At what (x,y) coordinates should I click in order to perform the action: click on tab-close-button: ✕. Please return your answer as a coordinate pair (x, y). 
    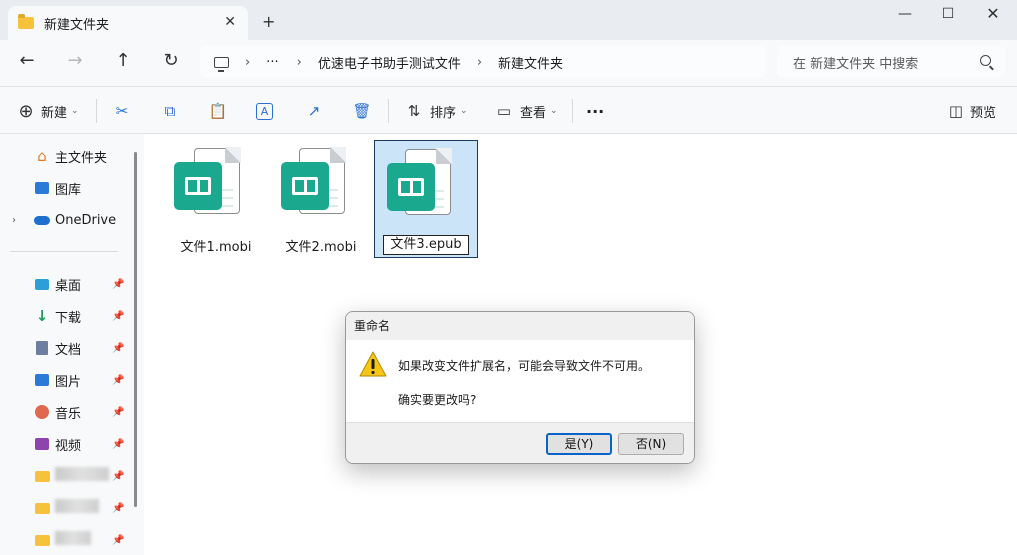
    Looking at the image, I should click on (230, 22).